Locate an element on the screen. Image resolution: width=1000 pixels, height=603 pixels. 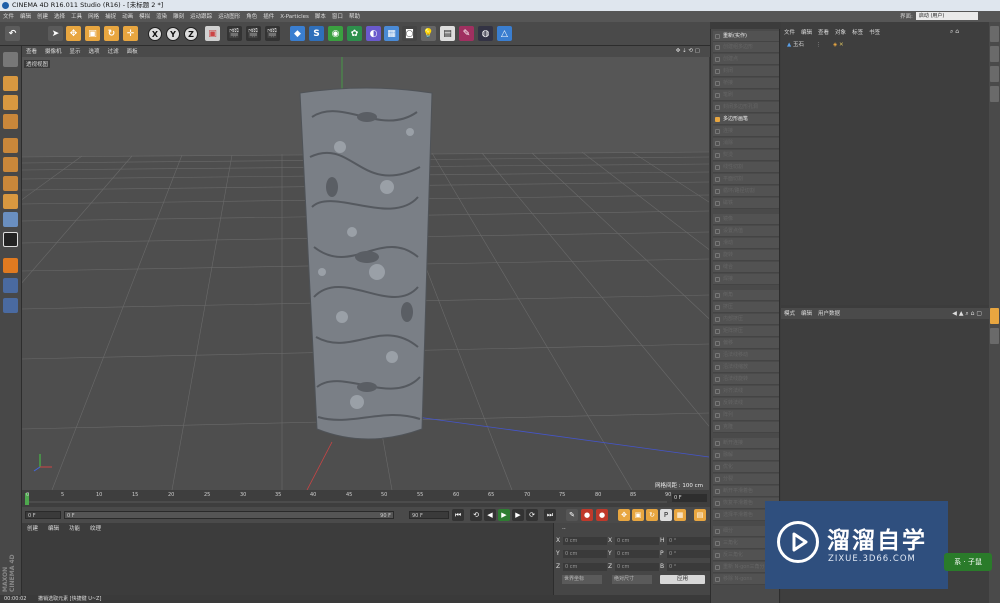
palette-item: 线性切割 is located at coordinates (746, 167).